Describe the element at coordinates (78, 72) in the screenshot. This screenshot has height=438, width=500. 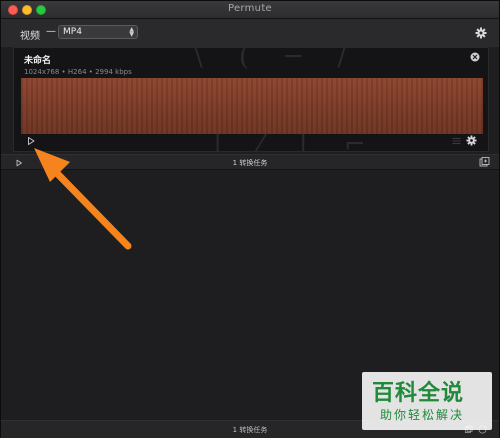
I see `item-metadata: 1024x768 • H264 • 2994 kbps` at that location.